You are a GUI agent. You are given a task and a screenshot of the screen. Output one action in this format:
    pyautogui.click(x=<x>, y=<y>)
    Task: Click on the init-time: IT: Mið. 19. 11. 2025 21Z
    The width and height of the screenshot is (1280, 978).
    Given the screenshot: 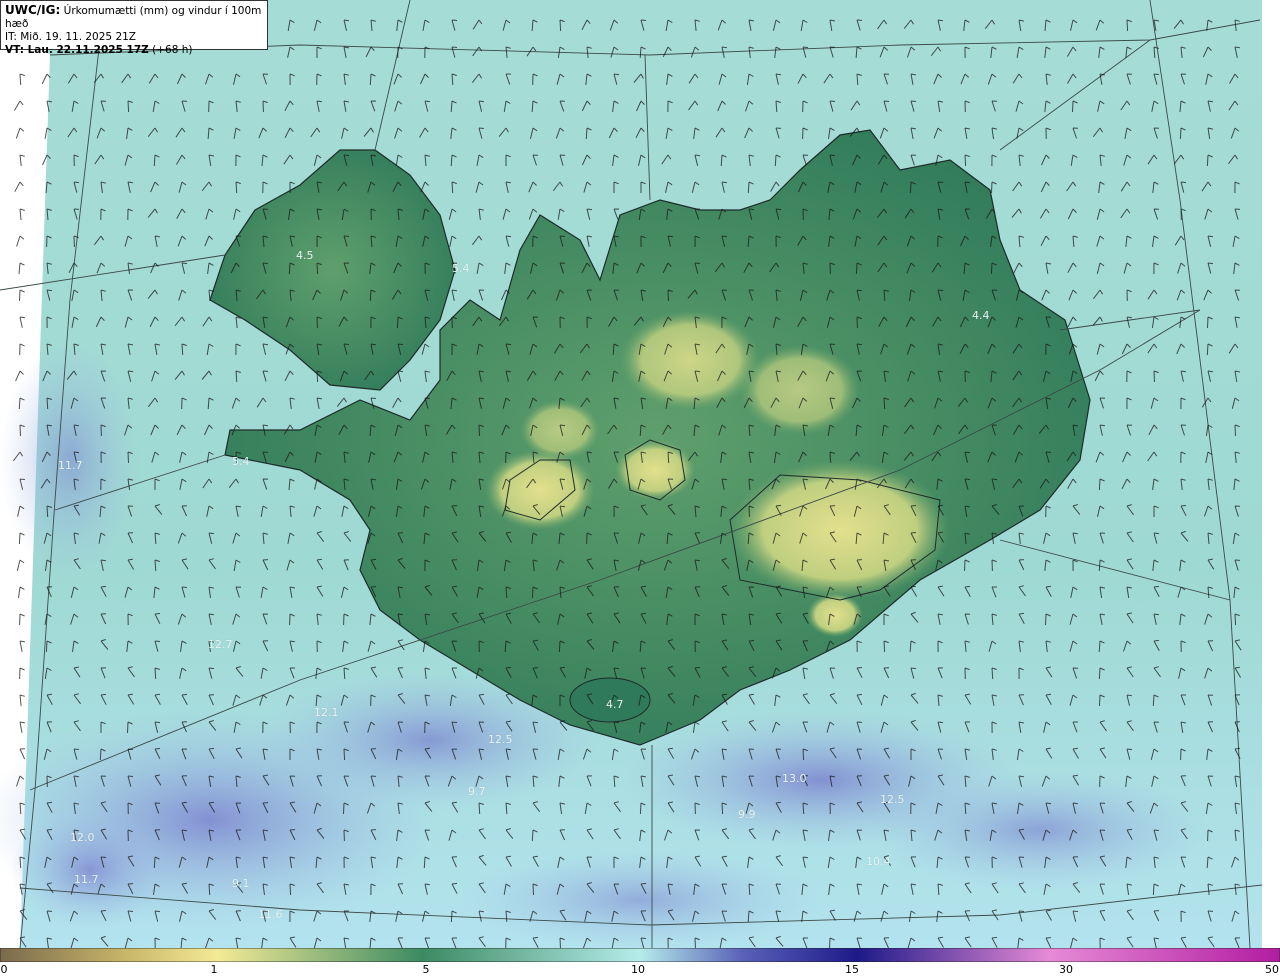 What is the action you would take?
    pyautogui.click(x=70, y=37)
    